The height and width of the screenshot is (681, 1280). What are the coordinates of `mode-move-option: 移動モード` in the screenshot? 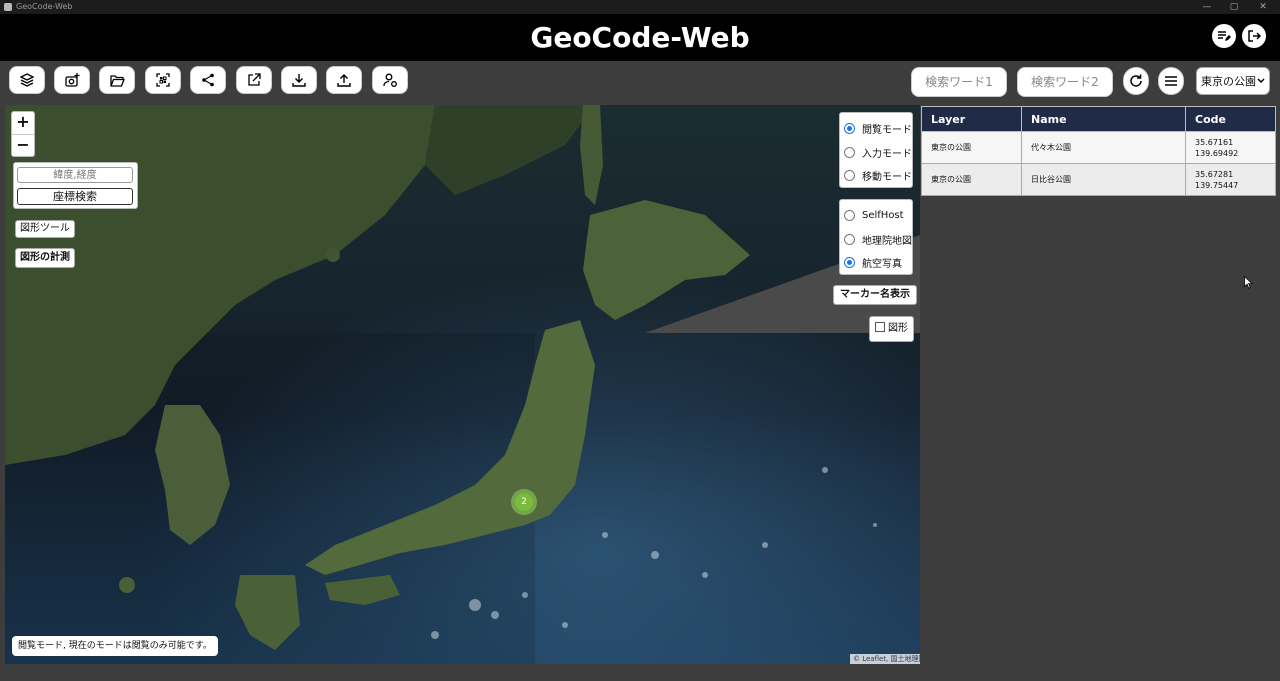 It's located at (878, 175).